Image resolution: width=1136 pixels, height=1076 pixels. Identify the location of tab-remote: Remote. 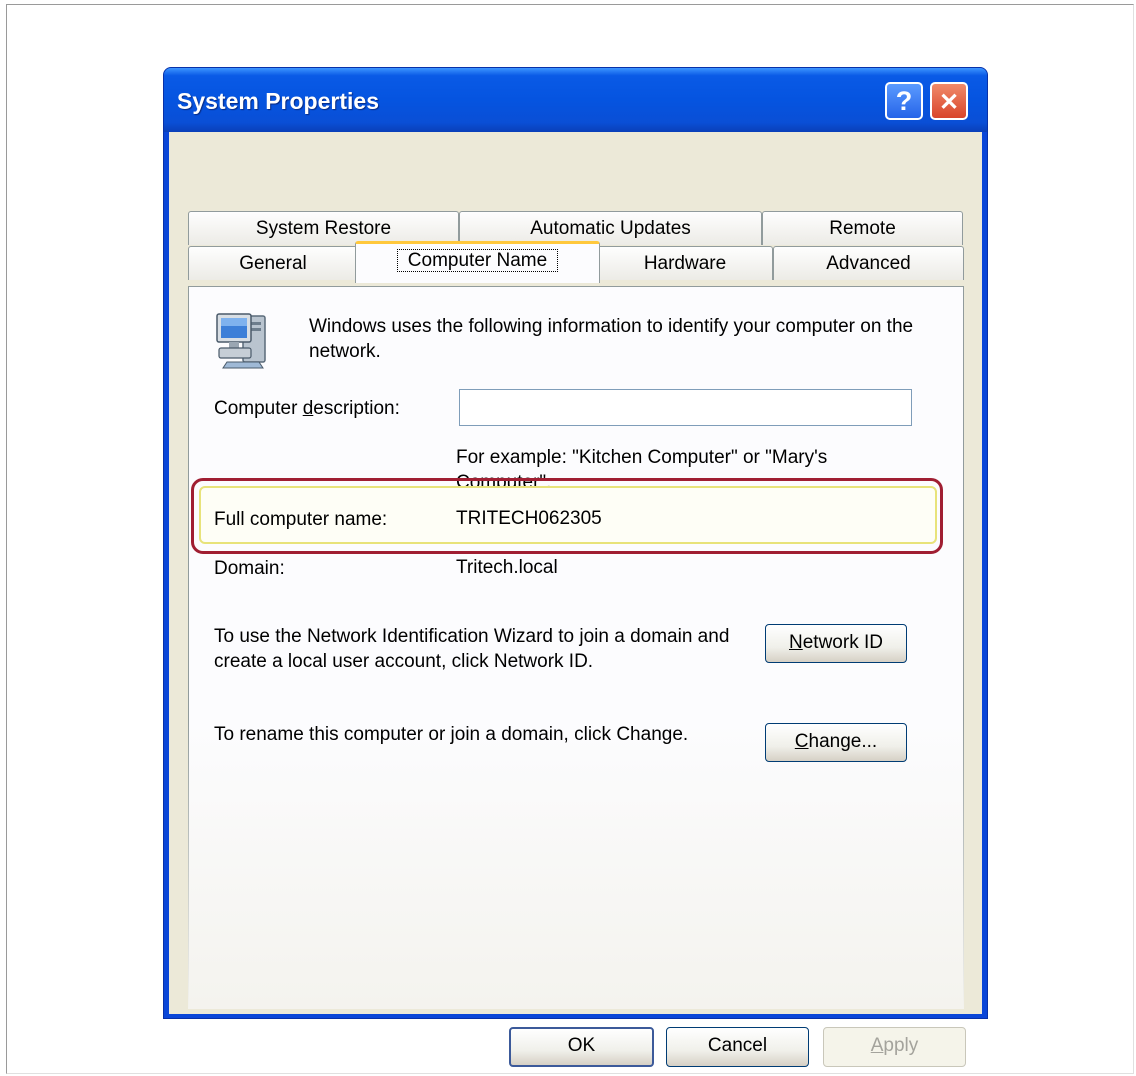
(862, 228).